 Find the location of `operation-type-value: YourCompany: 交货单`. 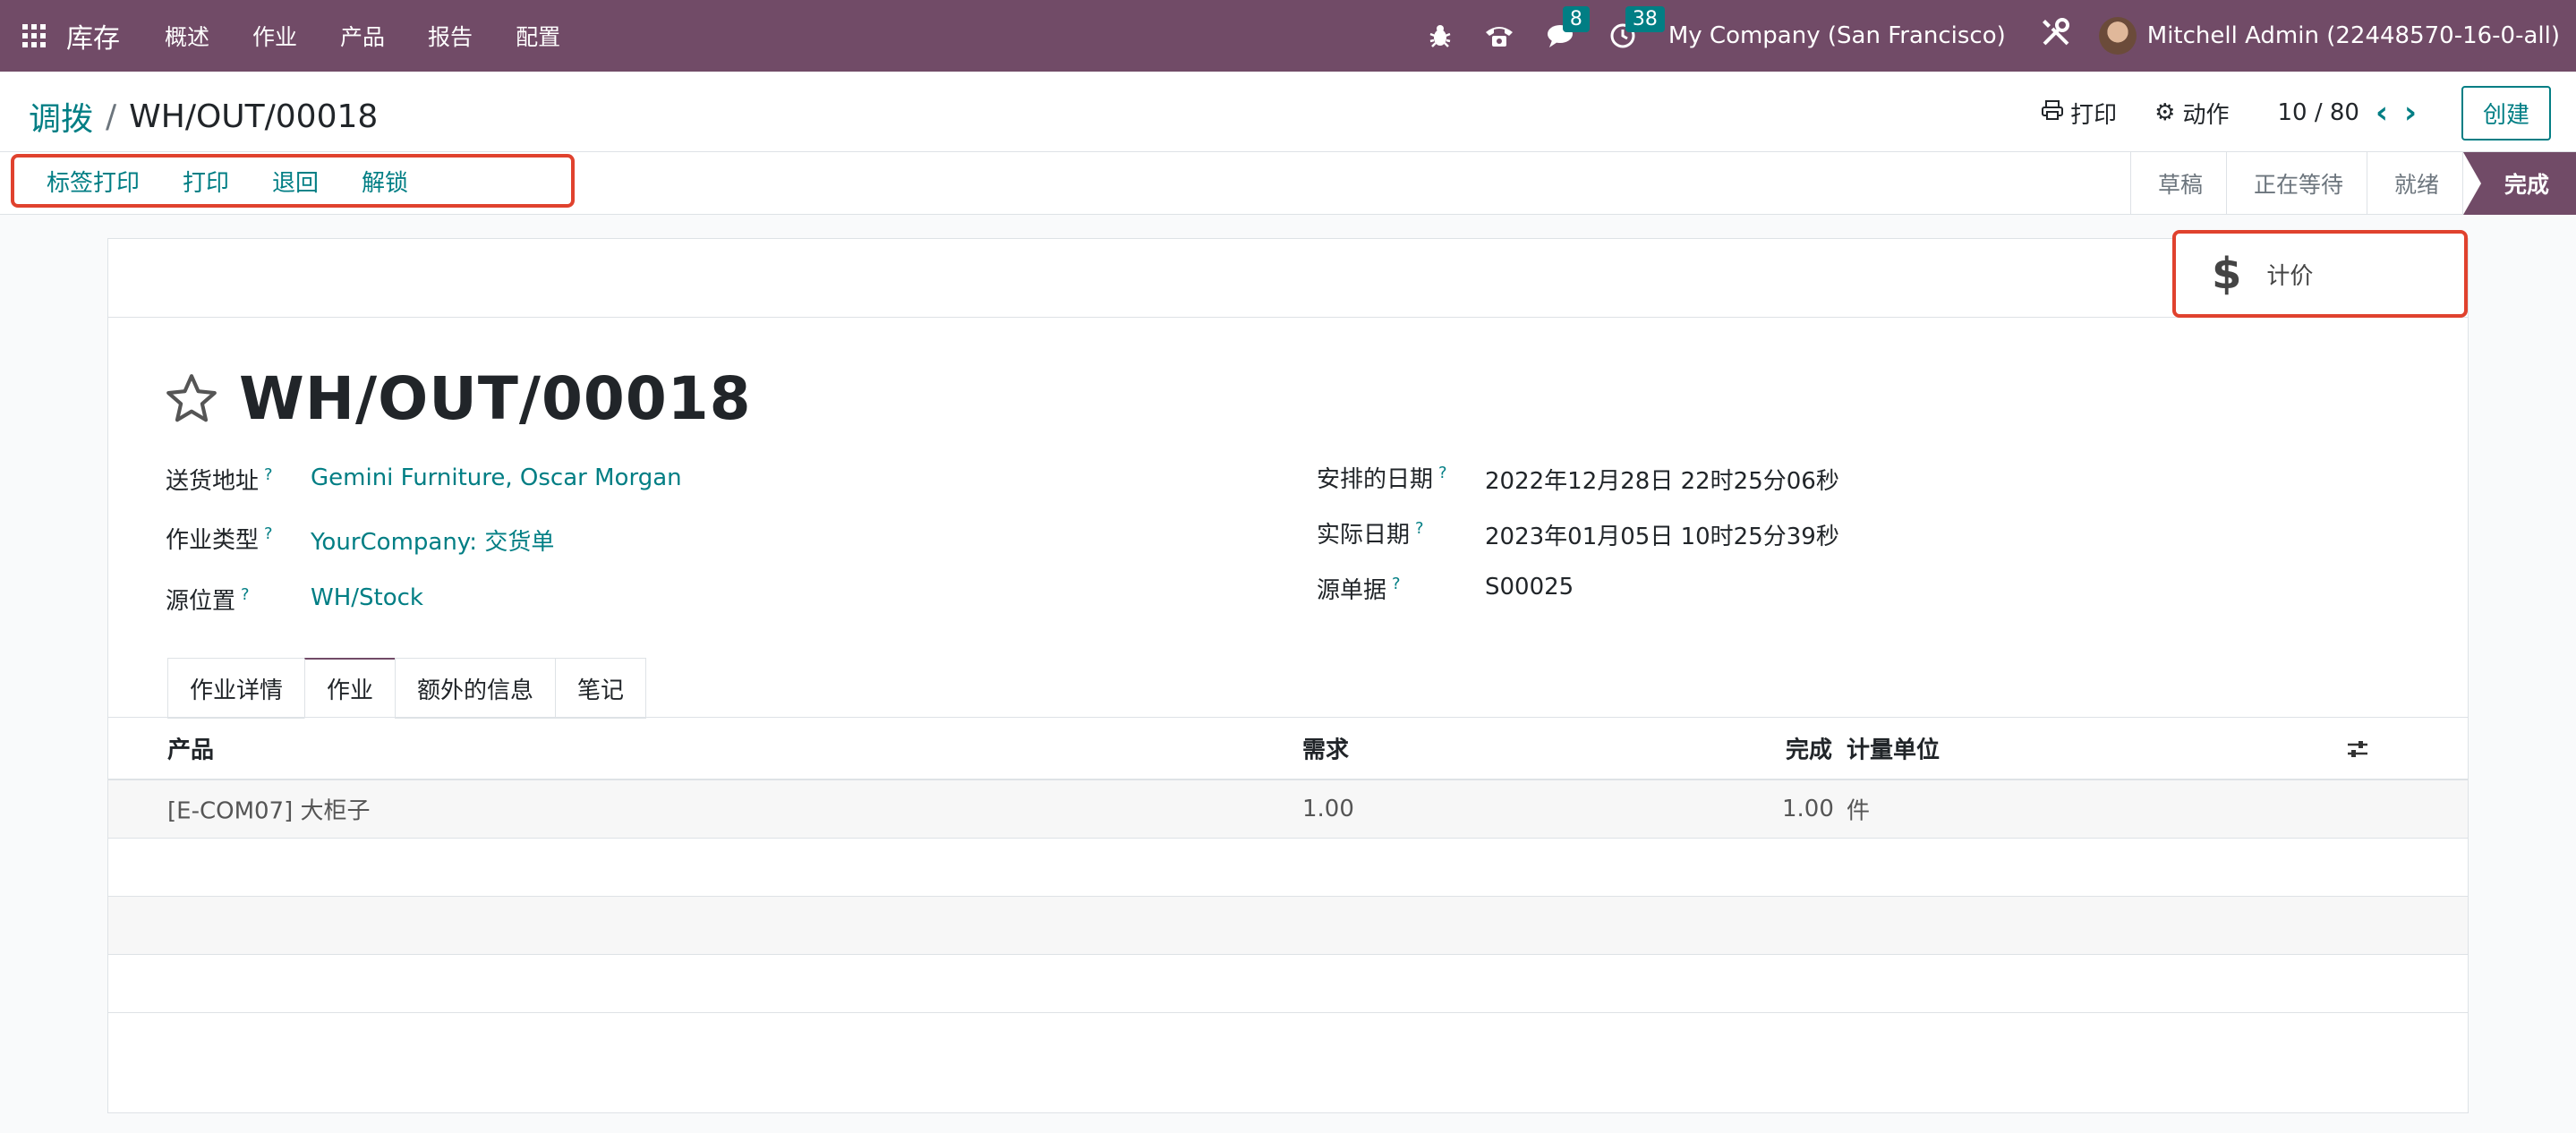

operation-type-value: YourCompany: 交货单 is located at coordinates (432, 540).